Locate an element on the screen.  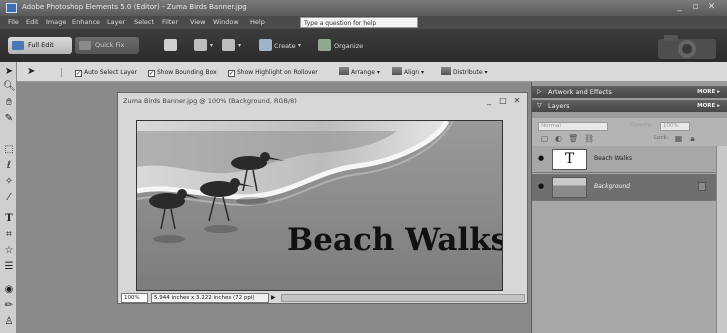
layer-row-beach-walks: ● T Beach Walks is located at coordinates (624, 159).